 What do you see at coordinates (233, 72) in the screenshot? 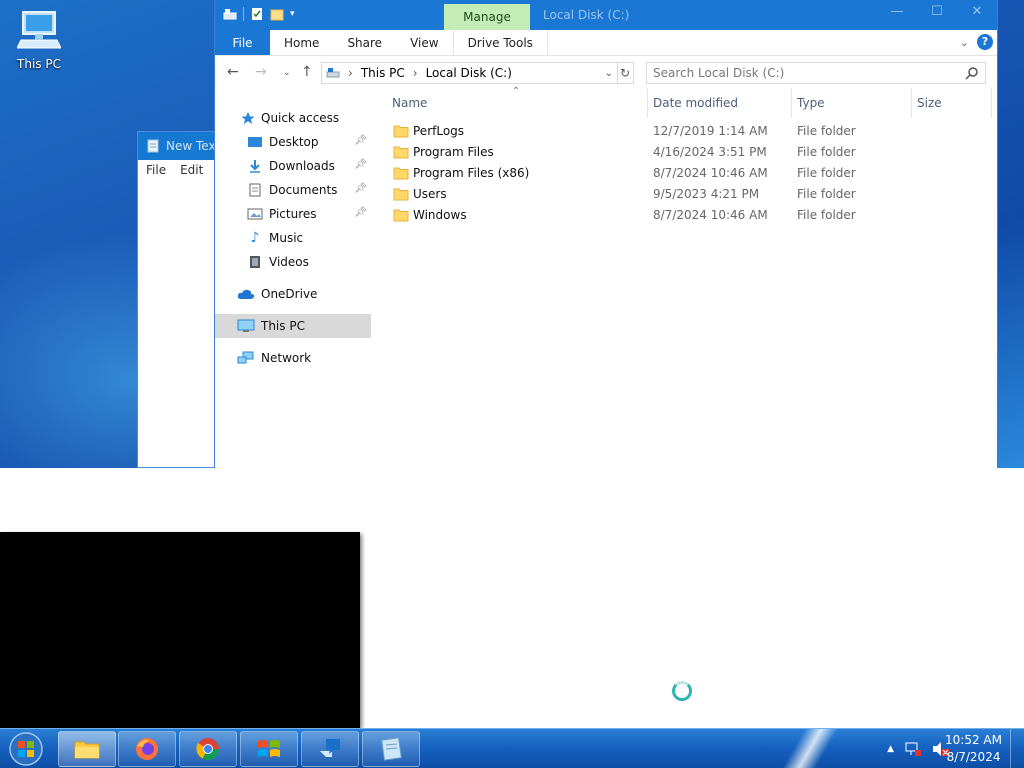
I see `back-arrow-icon: ←` at bounding box center [233, 72].